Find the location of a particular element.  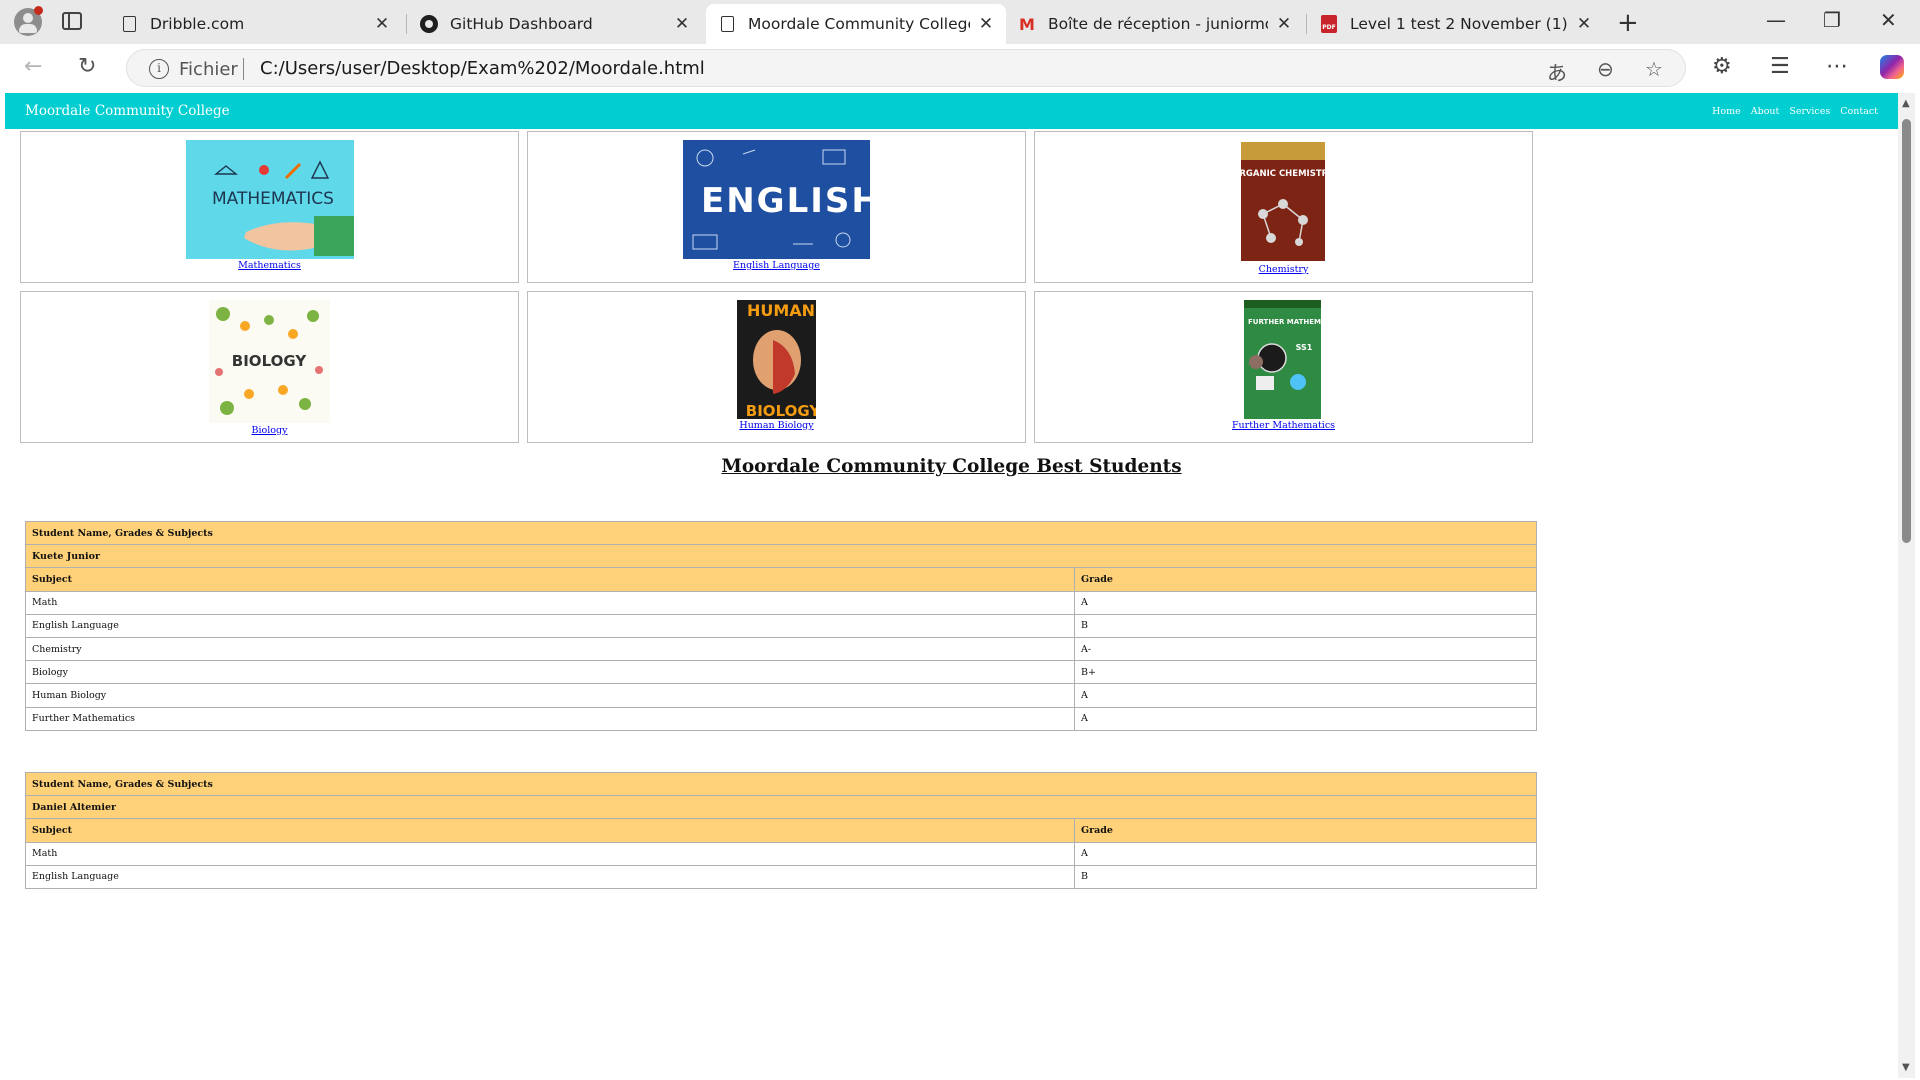

scheme-label: Fichier is located at coordinates (208, 69).